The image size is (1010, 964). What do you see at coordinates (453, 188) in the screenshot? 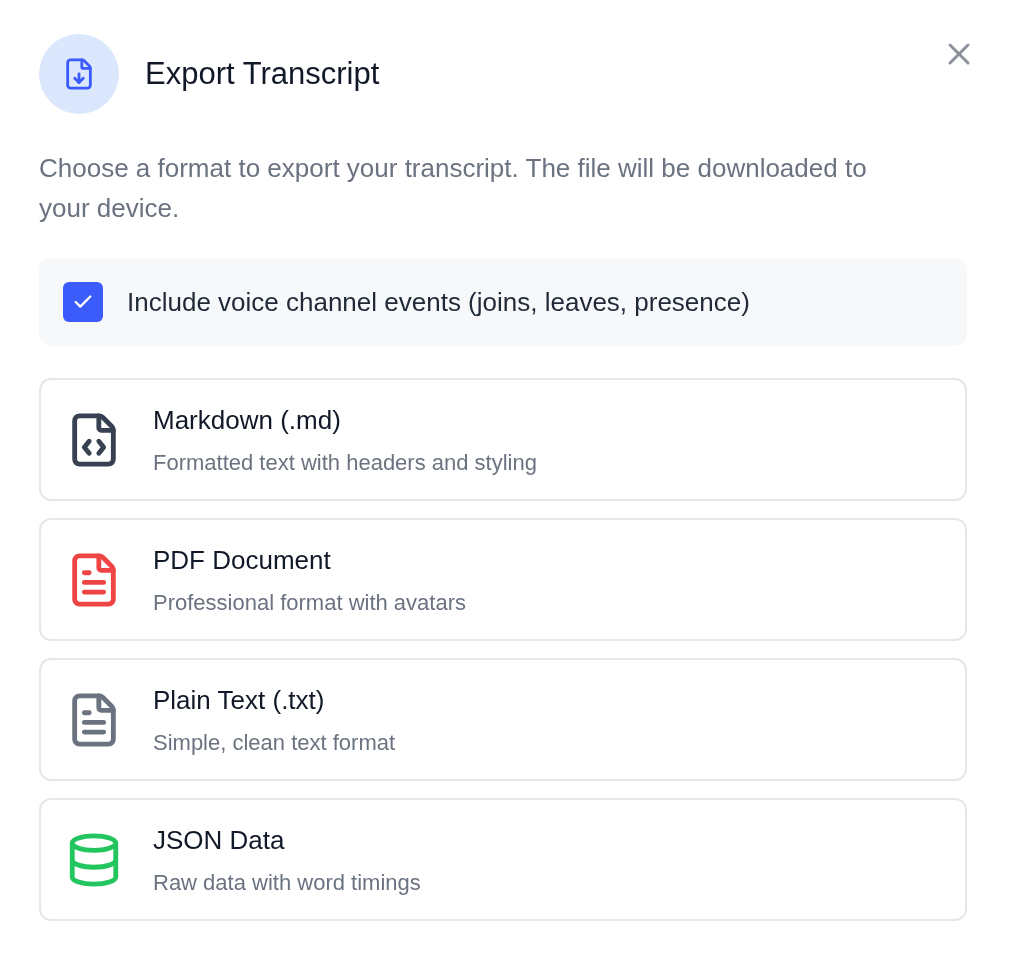
I see `dialog-description: Choose a format to export your transcript. The file will be downloaded to your device.` at bounding box center [453, 188].